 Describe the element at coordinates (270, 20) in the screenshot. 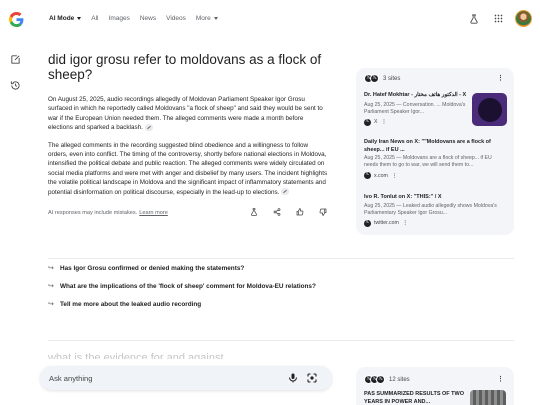

I see `top-bar: AI Mode All Images News Videos More` at that location.